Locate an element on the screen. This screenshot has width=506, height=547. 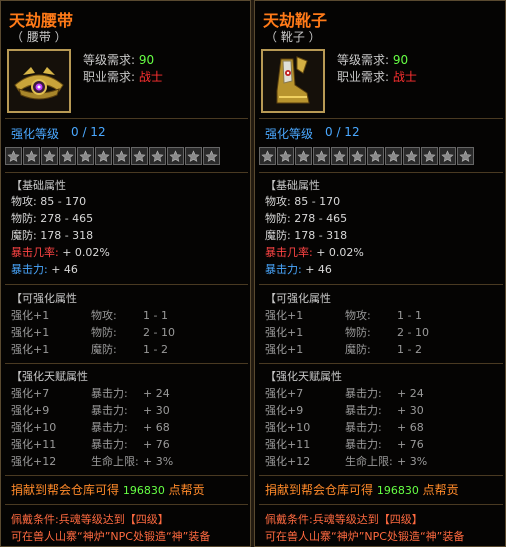
enh-row: 强化+1 物防: 2 - 10 is located at coordinates (126, 333).